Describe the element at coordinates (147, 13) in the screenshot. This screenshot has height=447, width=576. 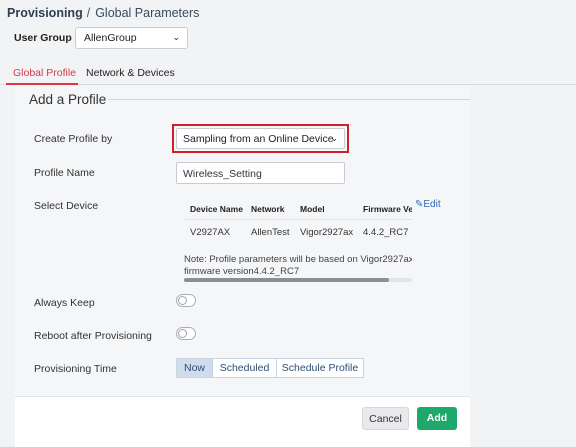
I see `breadcrumb-current: Global Parameters` at that location.